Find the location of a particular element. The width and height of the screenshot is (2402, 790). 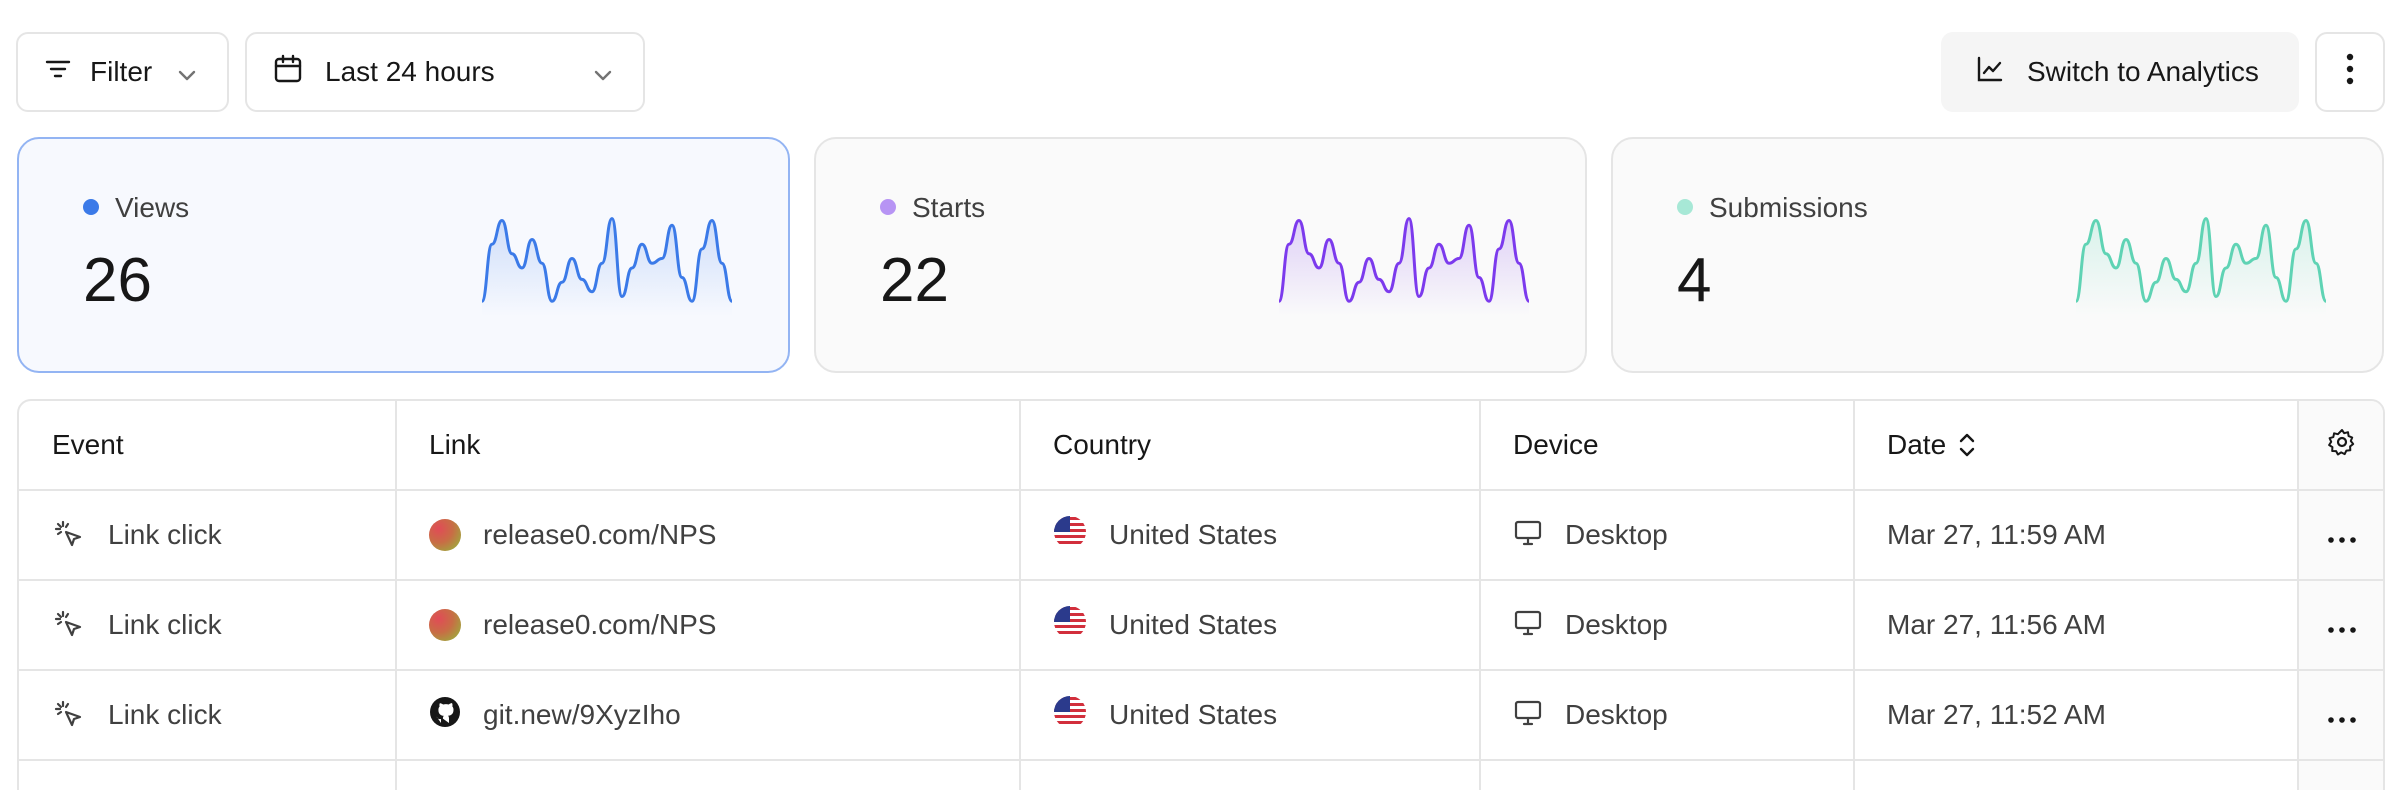

table-header: Event Link Country Device Date is located at coordinates (1201, 446).